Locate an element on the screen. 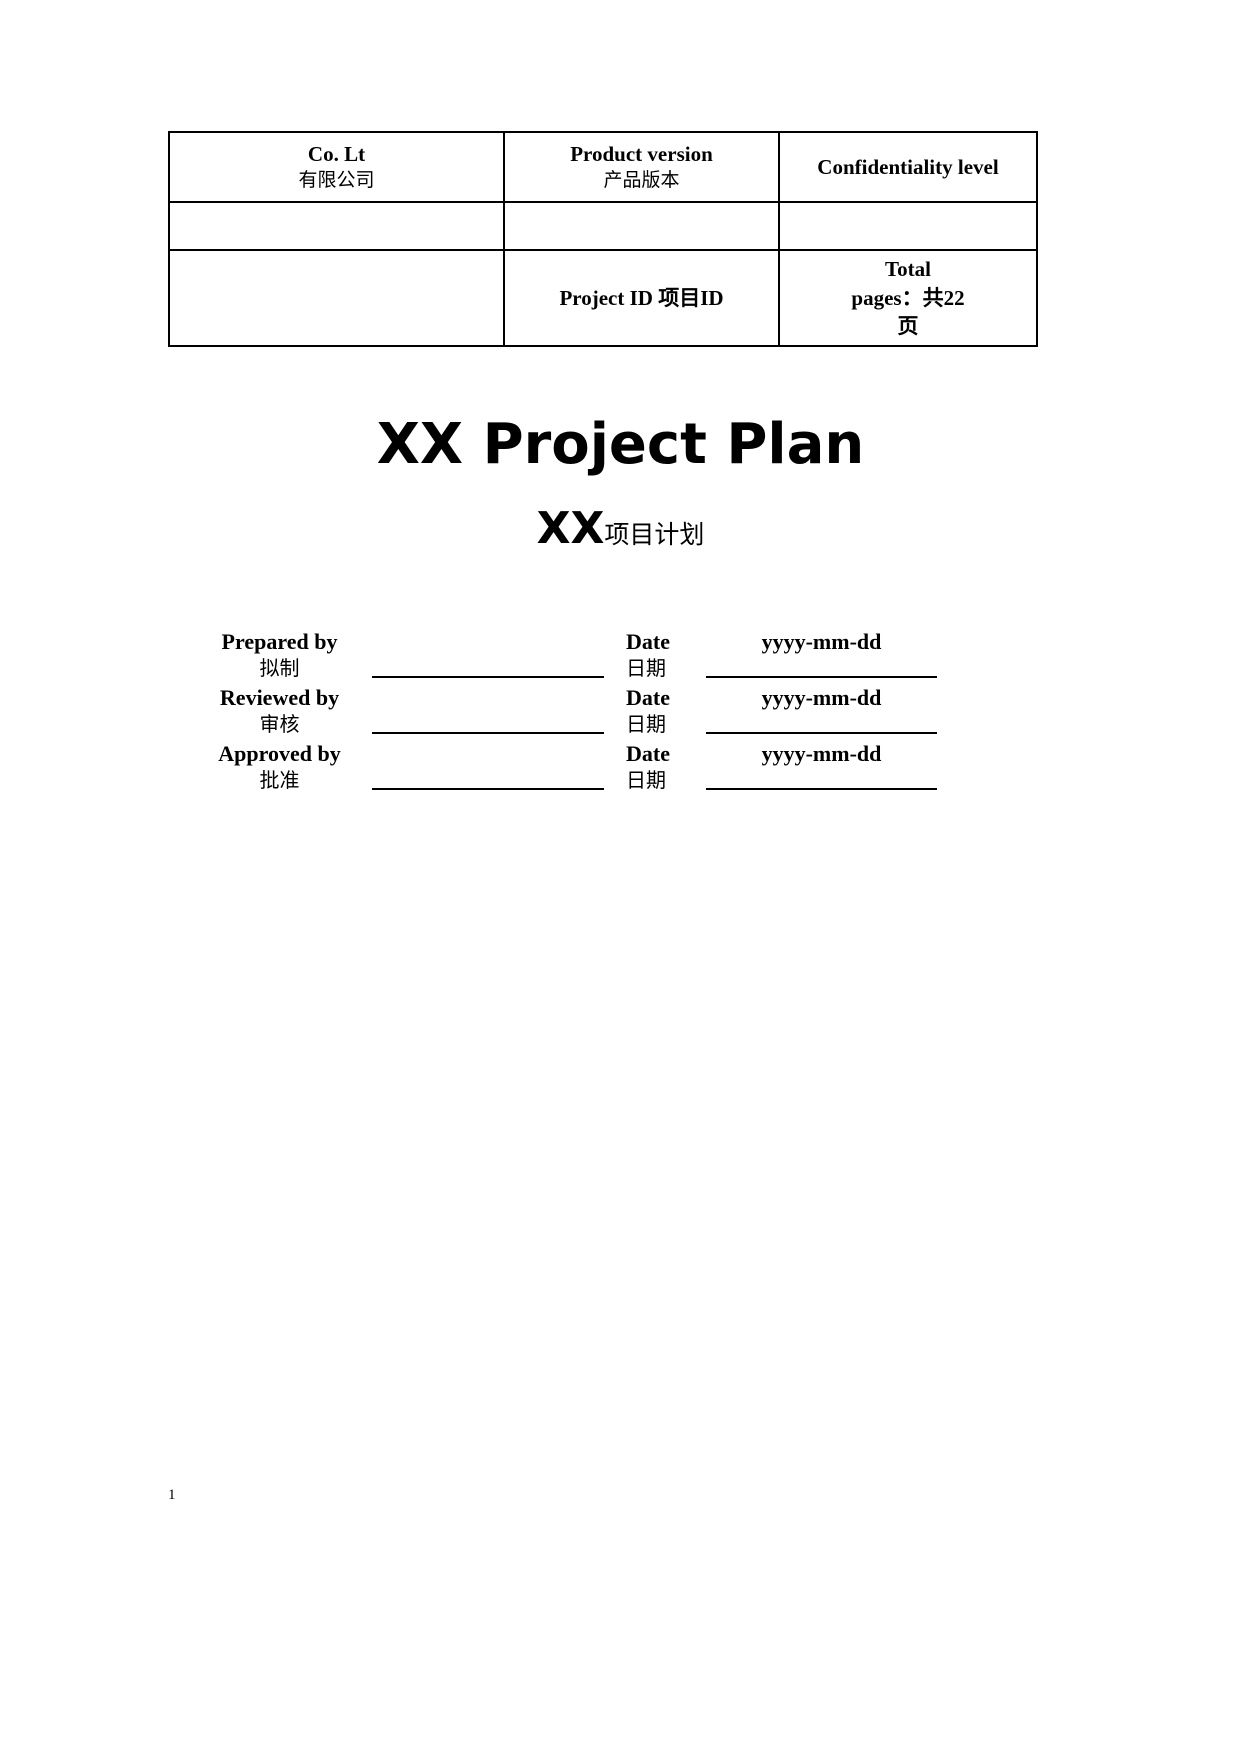 The image size is (1241, 1755). table-row is located at coordinates (603, 226).